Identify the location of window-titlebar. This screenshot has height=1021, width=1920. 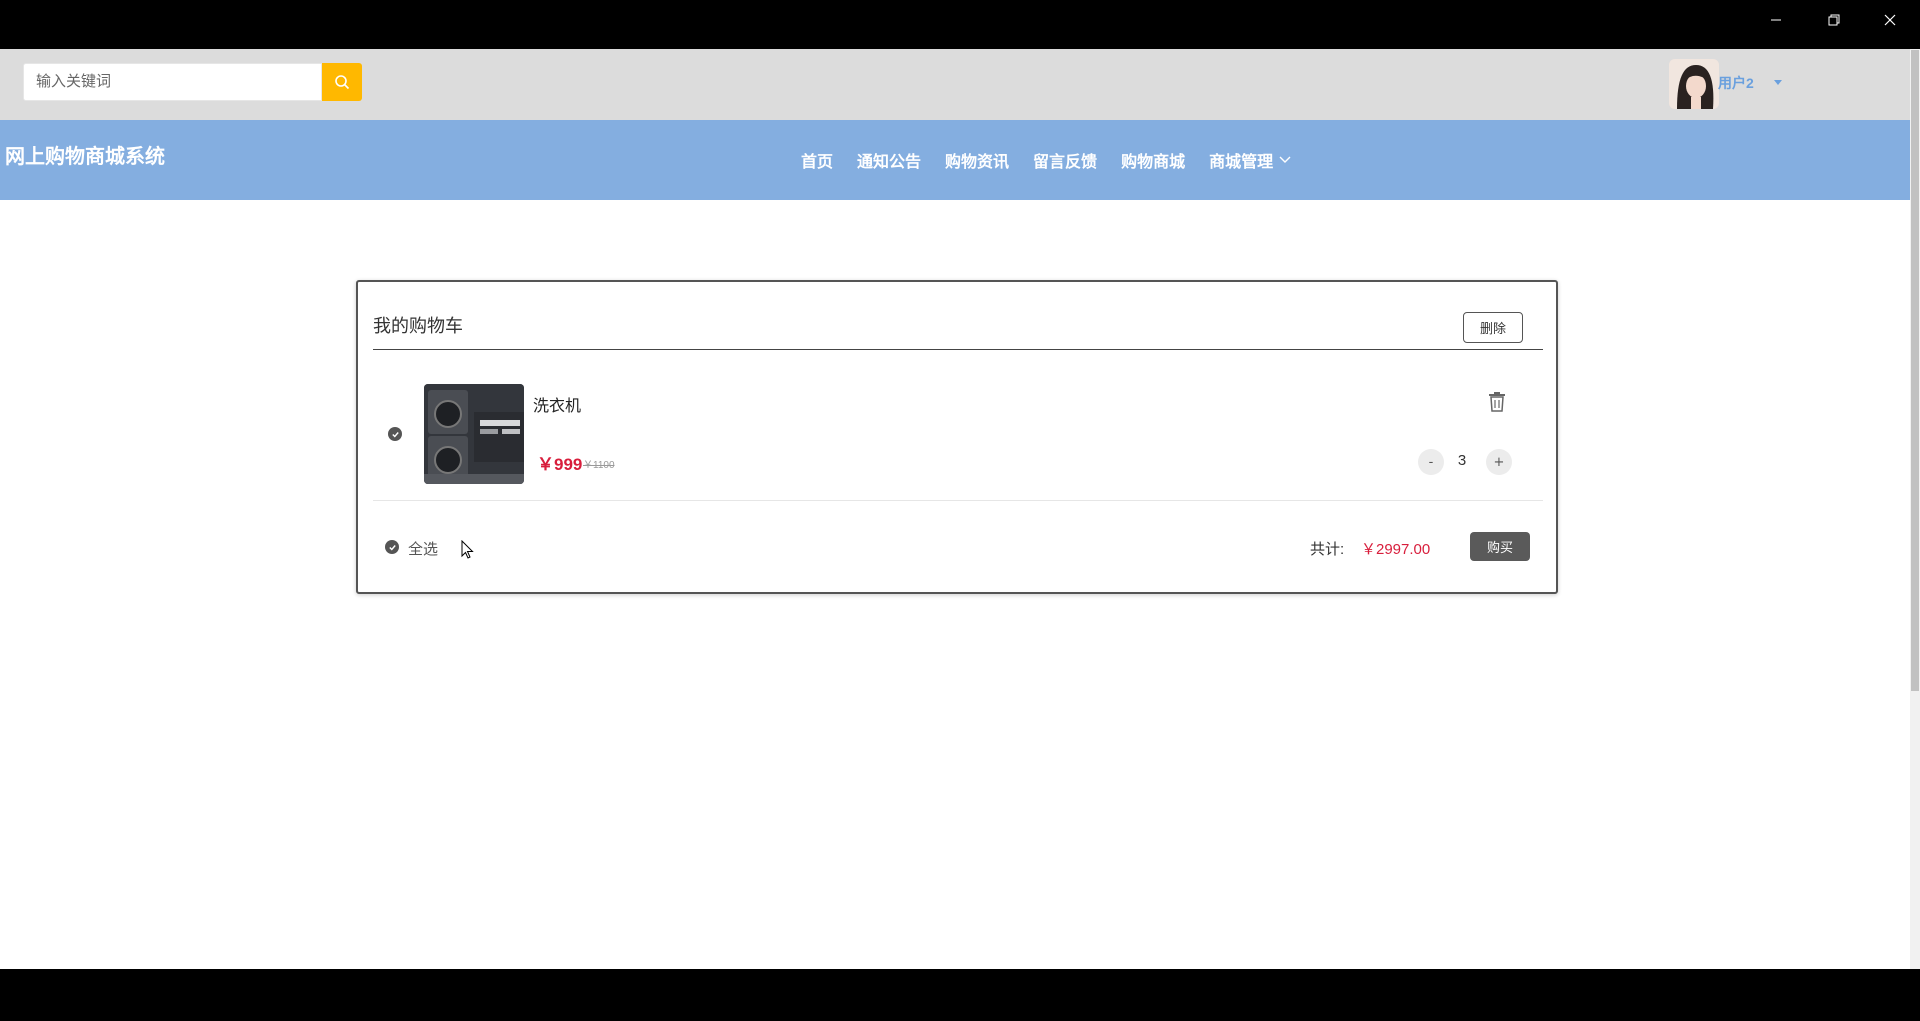
(960, 24).